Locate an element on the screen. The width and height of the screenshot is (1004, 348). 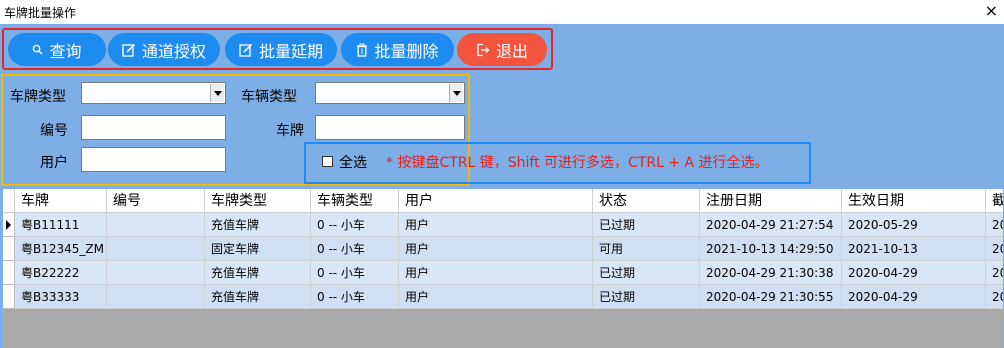
plate-label: 车牌 is located at coordinates (290, 131).